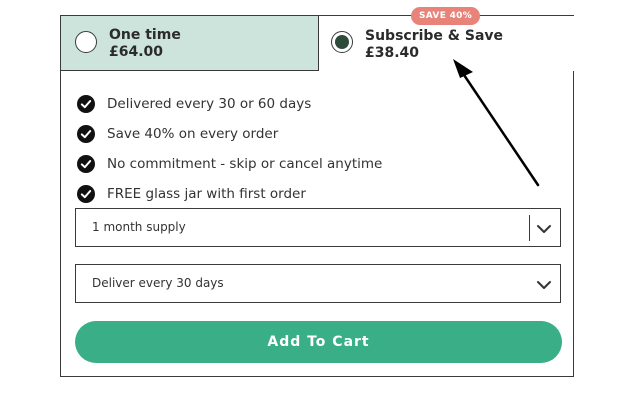 This screenshot has height=403, width=637. Describe the element at coordinates (245, 164) in the screenshot. I see `benefit-text: No commitment - skip or cancel anytime` at that location.